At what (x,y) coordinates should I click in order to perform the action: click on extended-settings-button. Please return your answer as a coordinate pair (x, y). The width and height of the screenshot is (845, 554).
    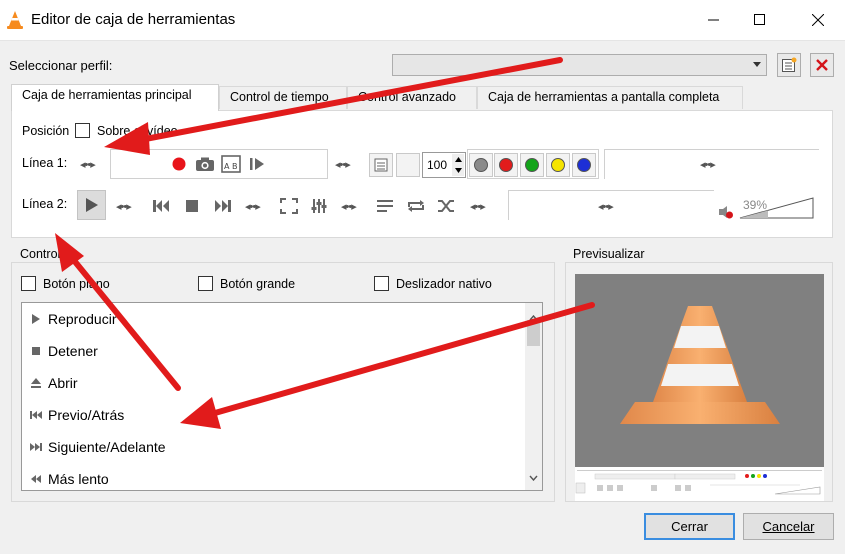
    Looking at the image, I should click on (319, 206).